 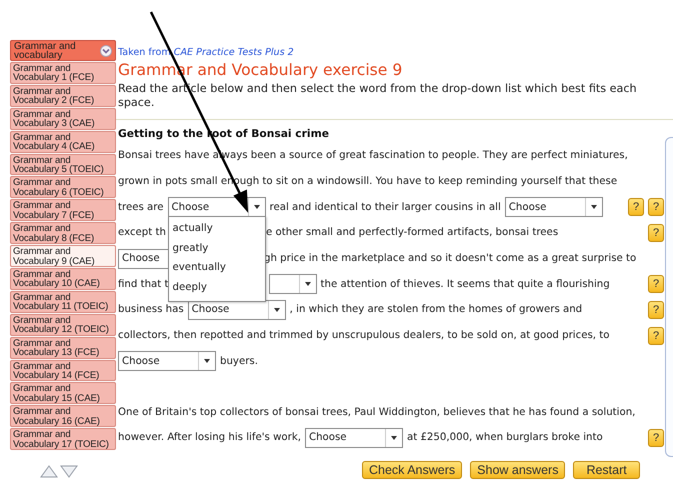 I want to click on source-note: Taken from CAE Practice Tests Plus 2, so click(x=206, y=52).